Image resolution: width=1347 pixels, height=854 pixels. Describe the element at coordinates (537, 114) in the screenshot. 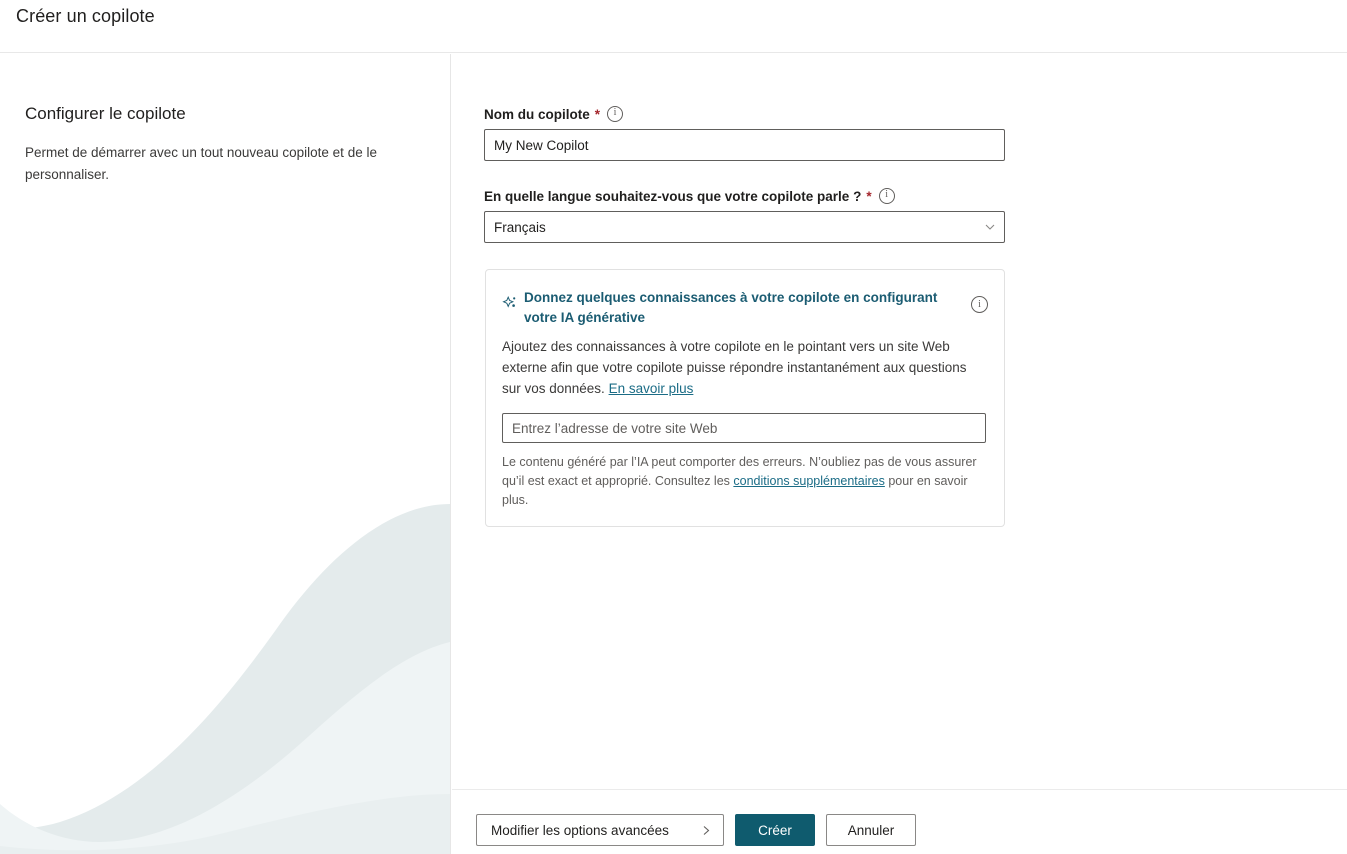

I see `copilot-name-label-text: Nom du copilote` at that location.